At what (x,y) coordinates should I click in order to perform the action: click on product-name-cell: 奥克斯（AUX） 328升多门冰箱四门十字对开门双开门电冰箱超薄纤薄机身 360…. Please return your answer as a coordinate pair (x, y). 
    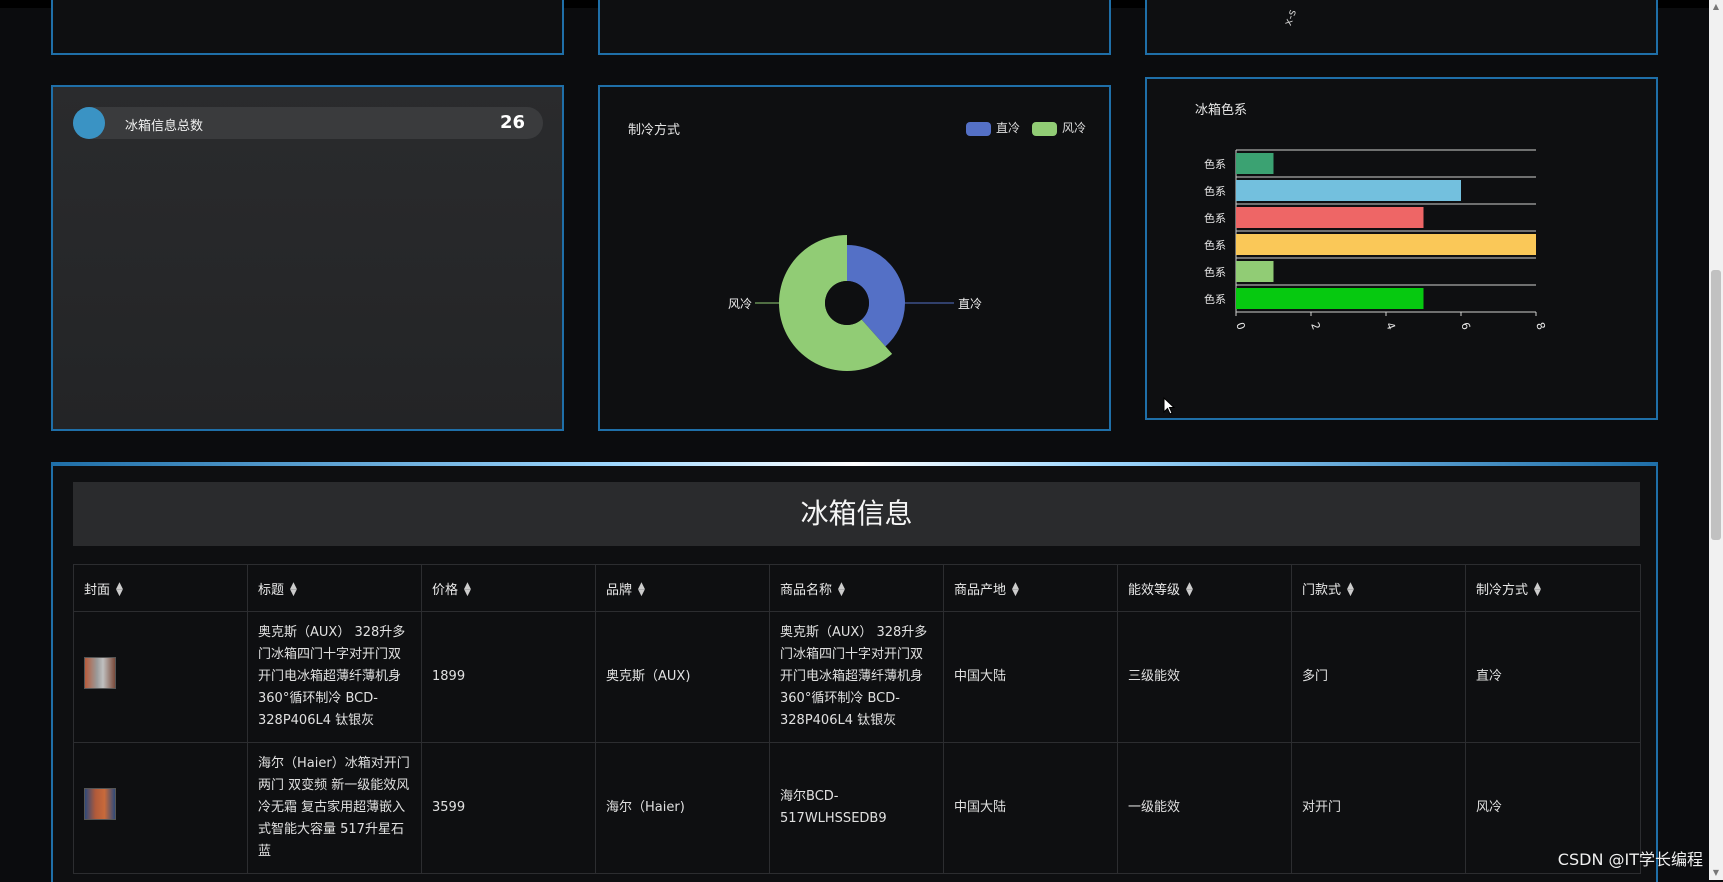
    Looking at the image, I should click on (856, 677).